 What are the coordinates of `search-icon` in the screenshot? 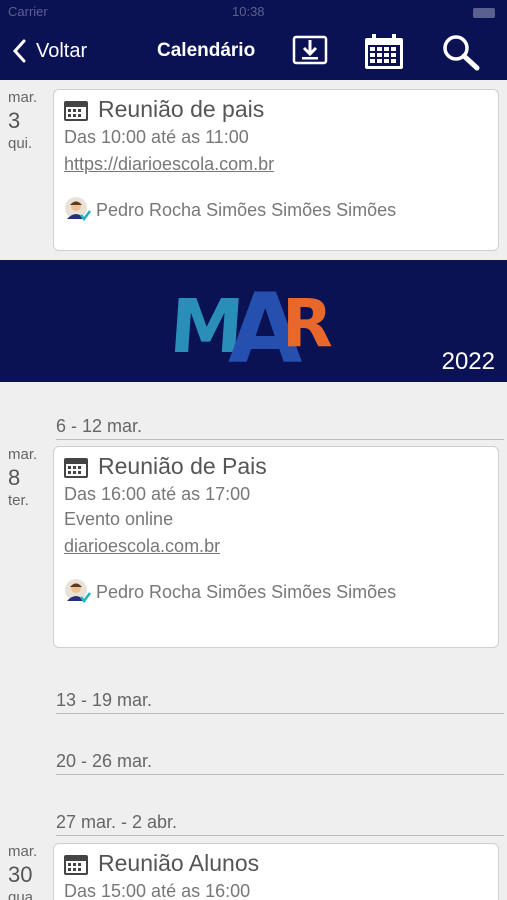 It's located at (461, 52).